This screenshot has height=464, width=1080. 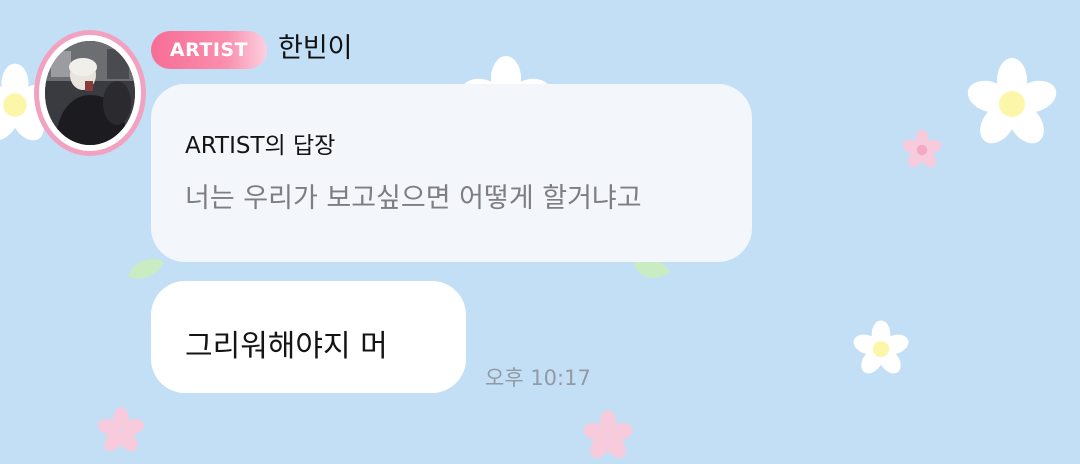 I want to click on message-bubble: 그리워해야지 머, so click(x=308, y=337).